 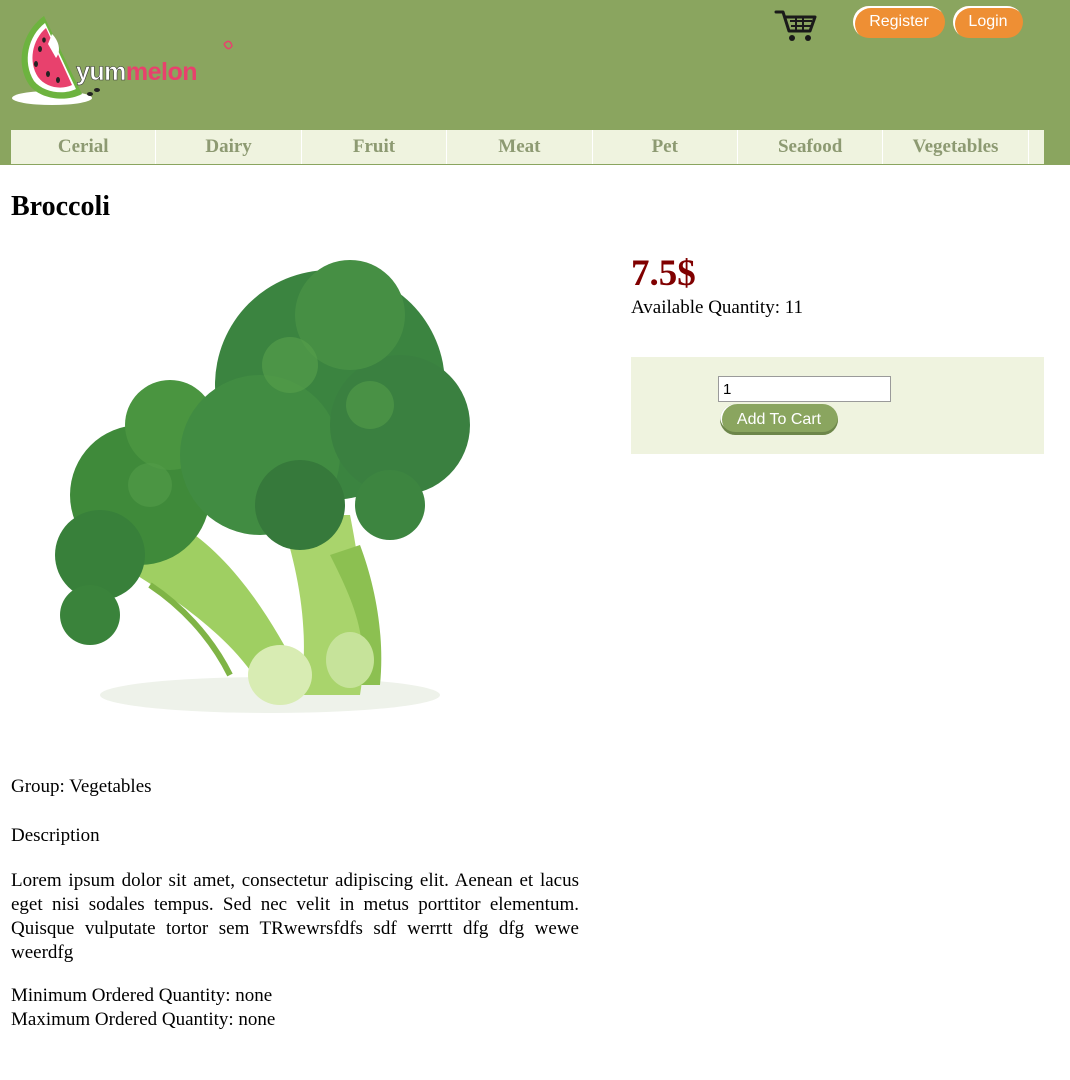 What do you see at coordinates (796, 26) in the screenshot?
I see `shopping-cart-icon` at bounding box center [796, 26].